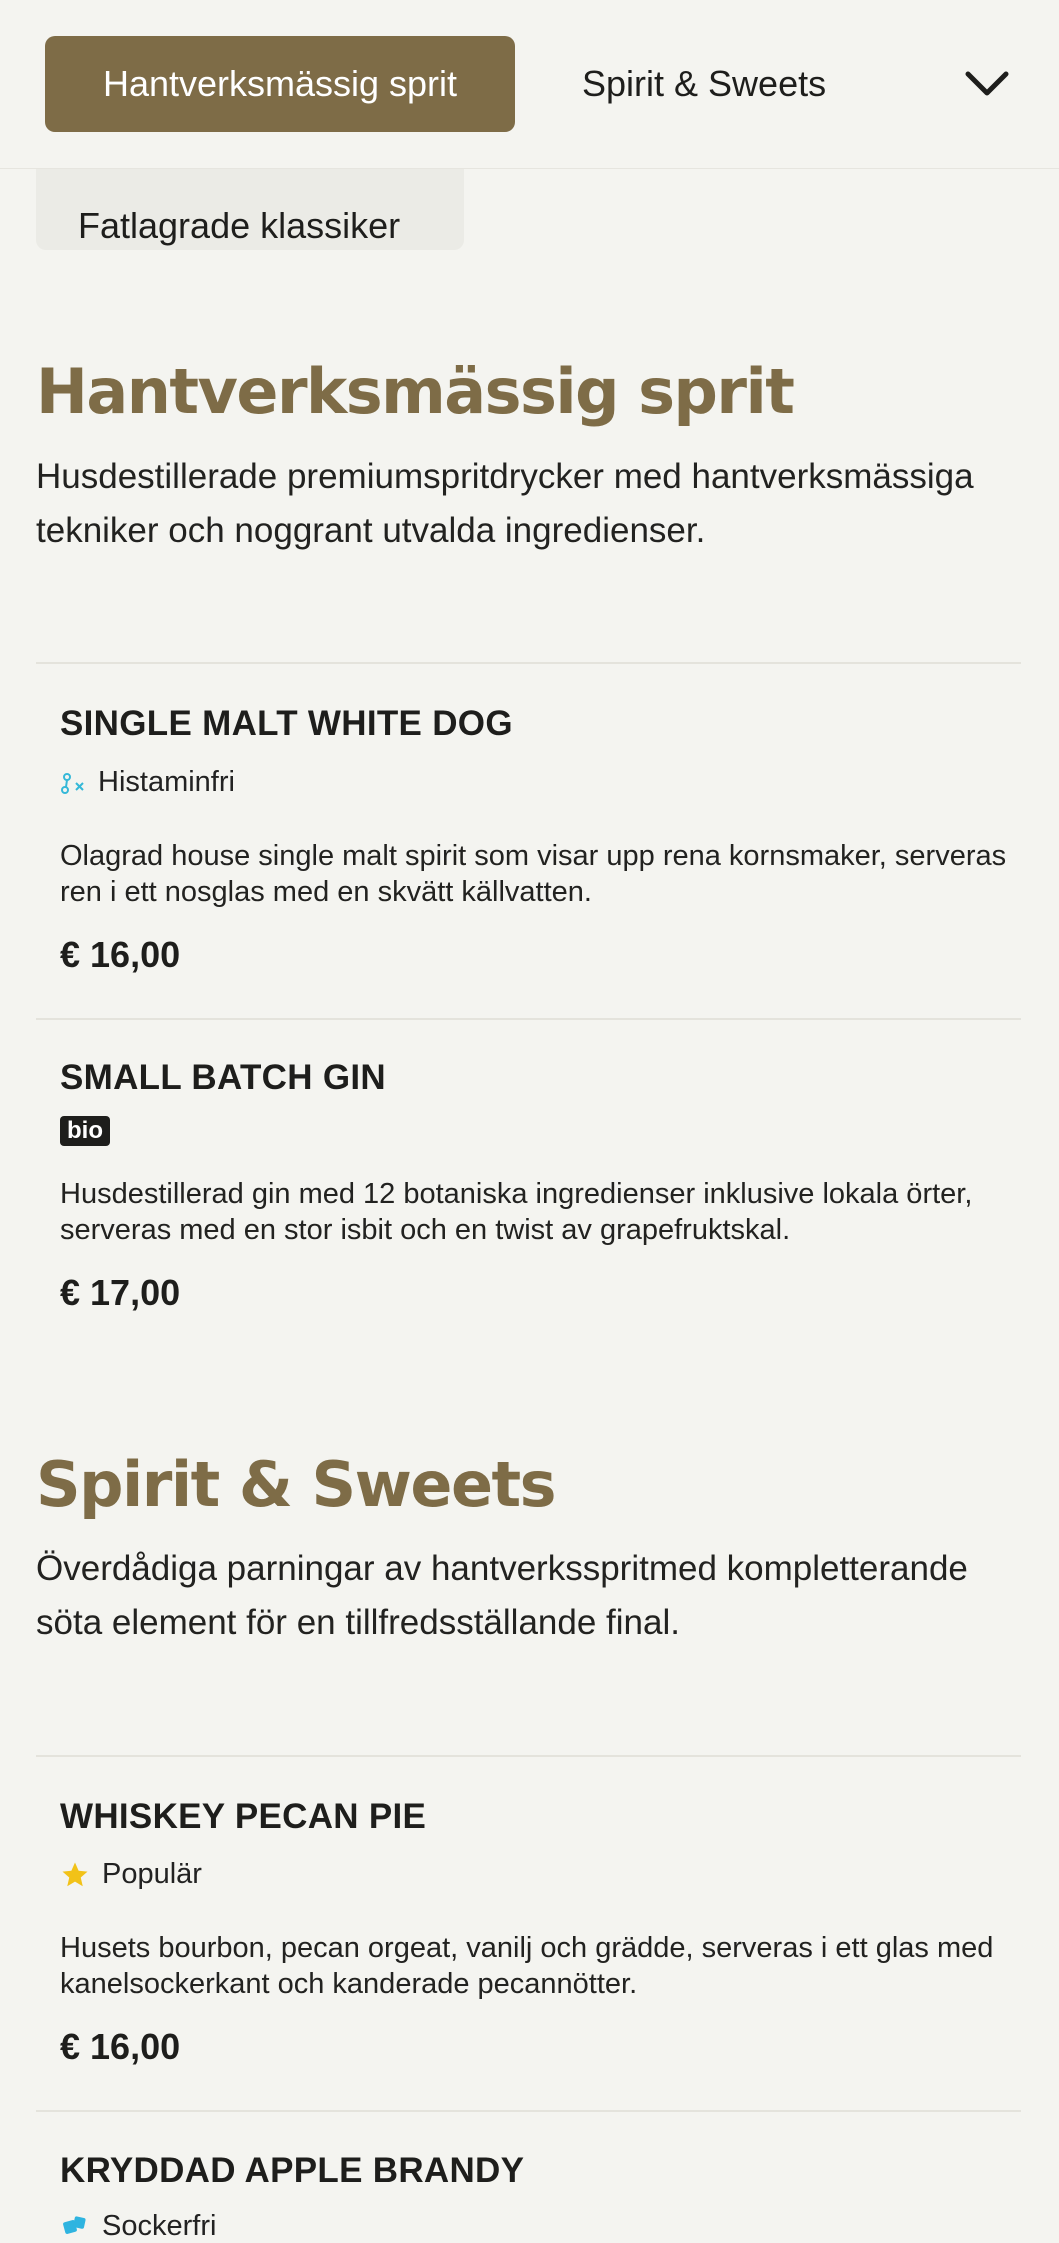 The width and height of the screenshot is (1059, 2243). What do you see at coordinates (243, 1816) in the screenshot?
I see `item-name: WHISKEY PECAN PIE` at bounding box center [243, 1816].